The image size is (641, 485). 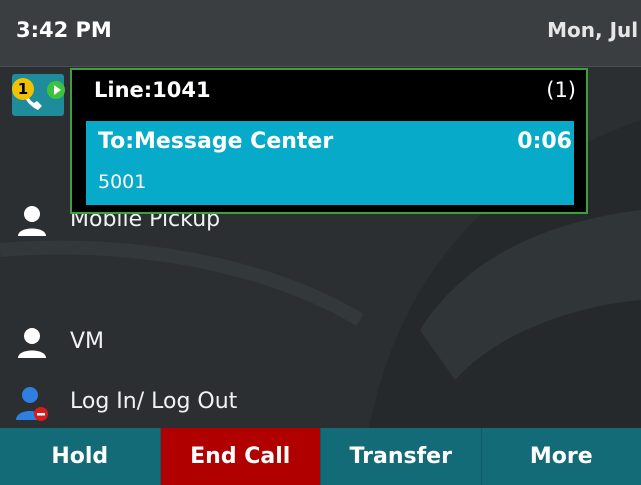 What do you see at coordinates (320, 402) in the screenshot?
I see `line-key-log-in-log-out: Log In/ Log Out` at bounding box center [320, 402].